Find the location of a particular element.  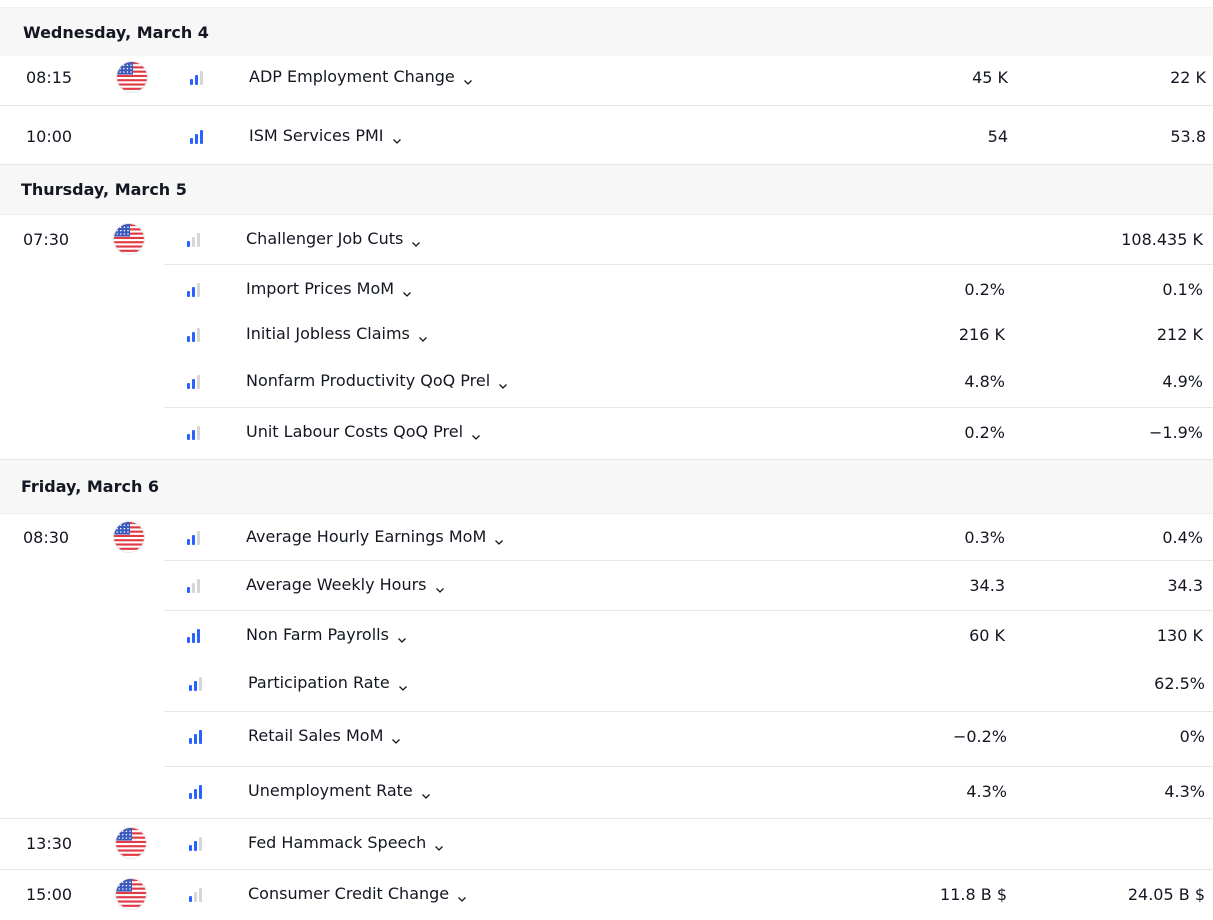

event-name: Unemployment Rate is located at coordinates (330, 790).